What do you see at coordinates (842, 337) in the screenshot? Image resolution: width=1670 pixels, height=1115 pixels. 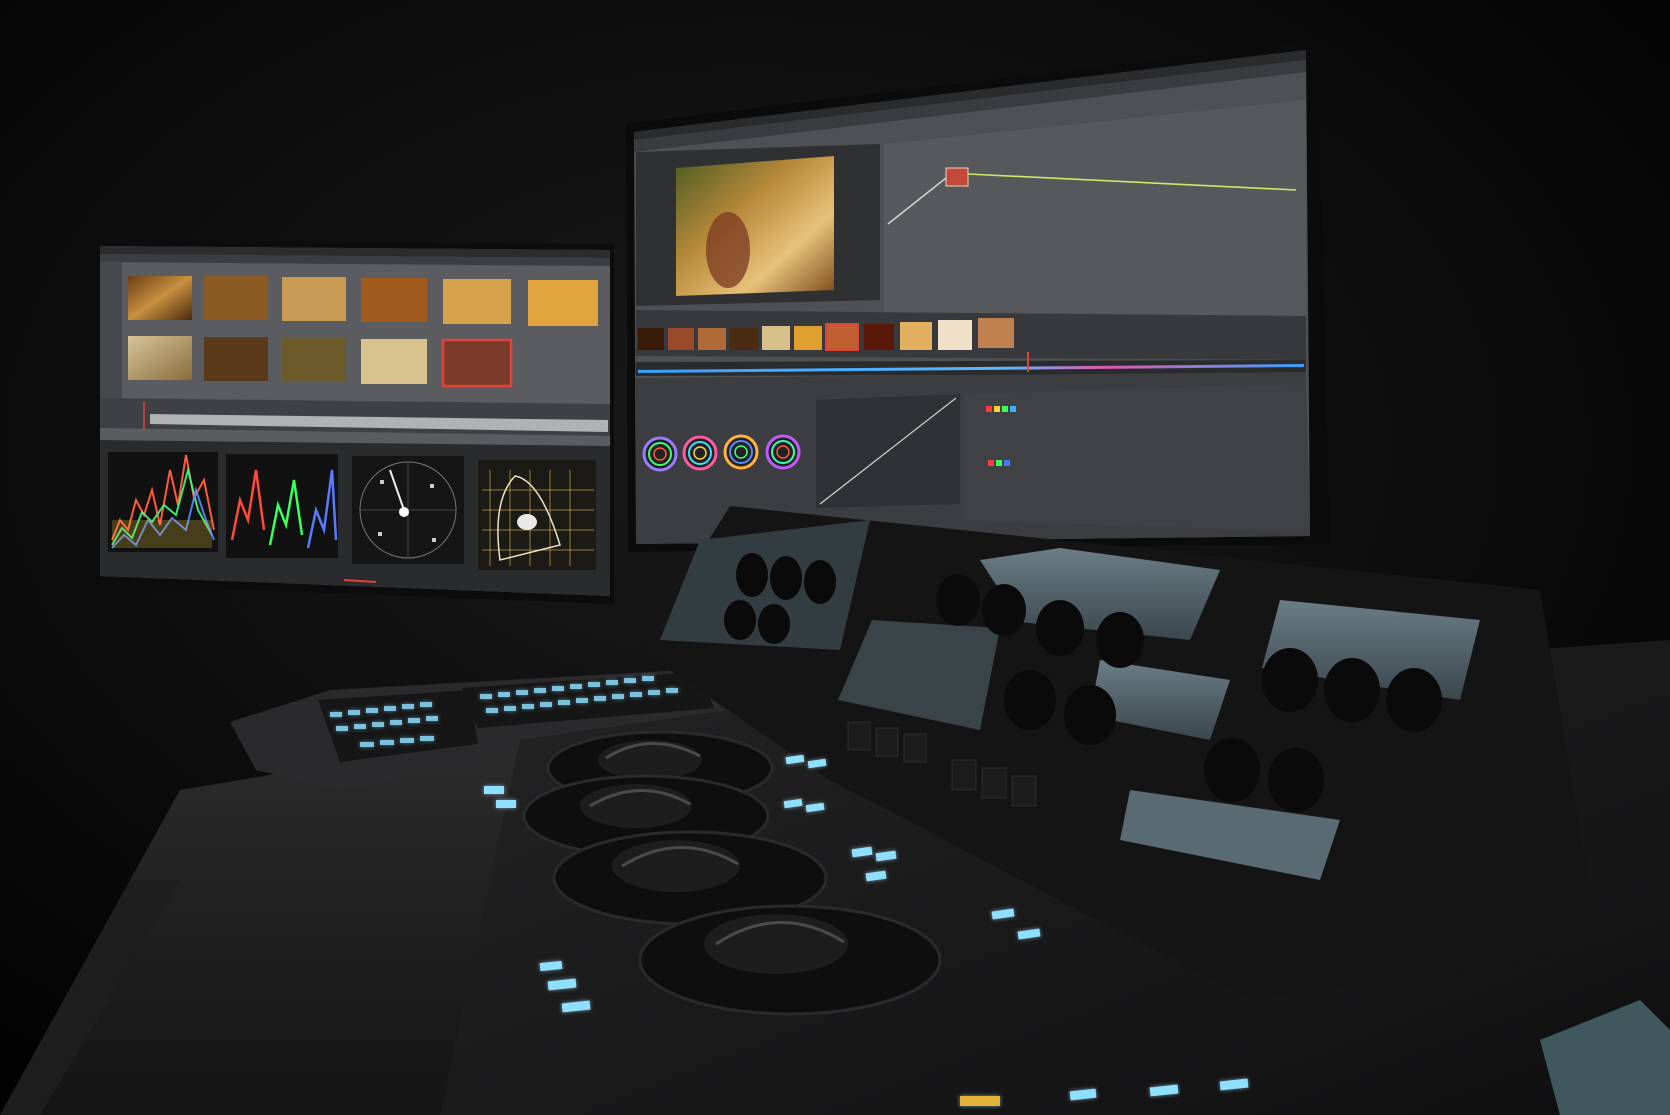 I see `timeline-clip-selected` at bounding box center [842, 337].